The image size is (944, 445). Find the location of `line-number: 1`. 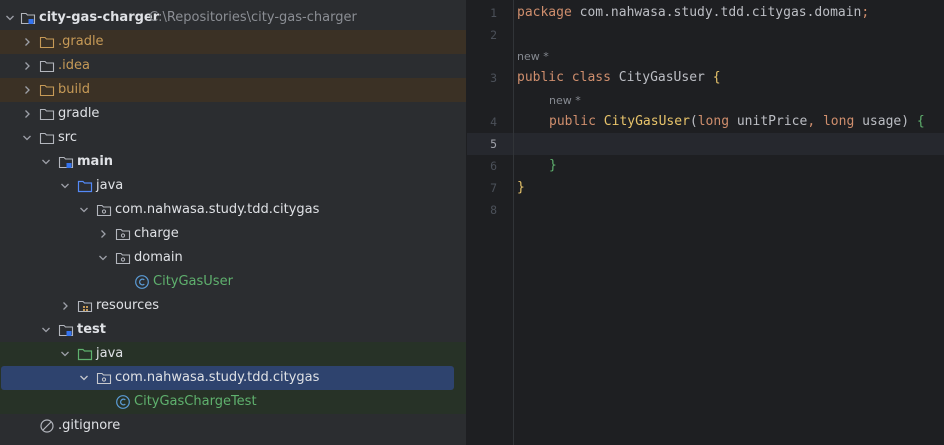

line-number: 1 is located at coordinates (493, 13).